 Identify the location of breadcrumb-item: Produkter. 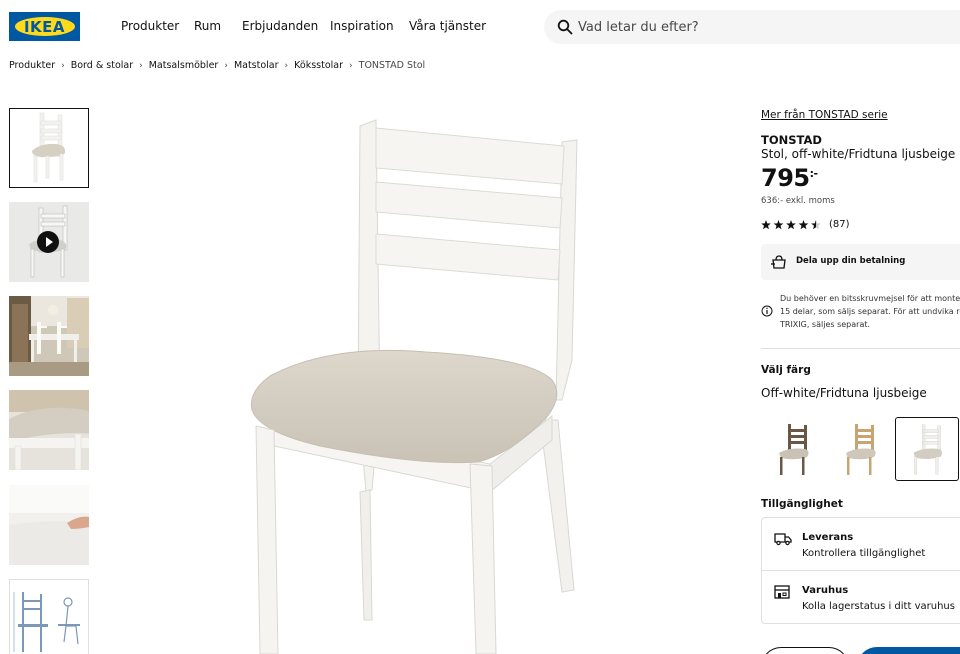
(32, 65).